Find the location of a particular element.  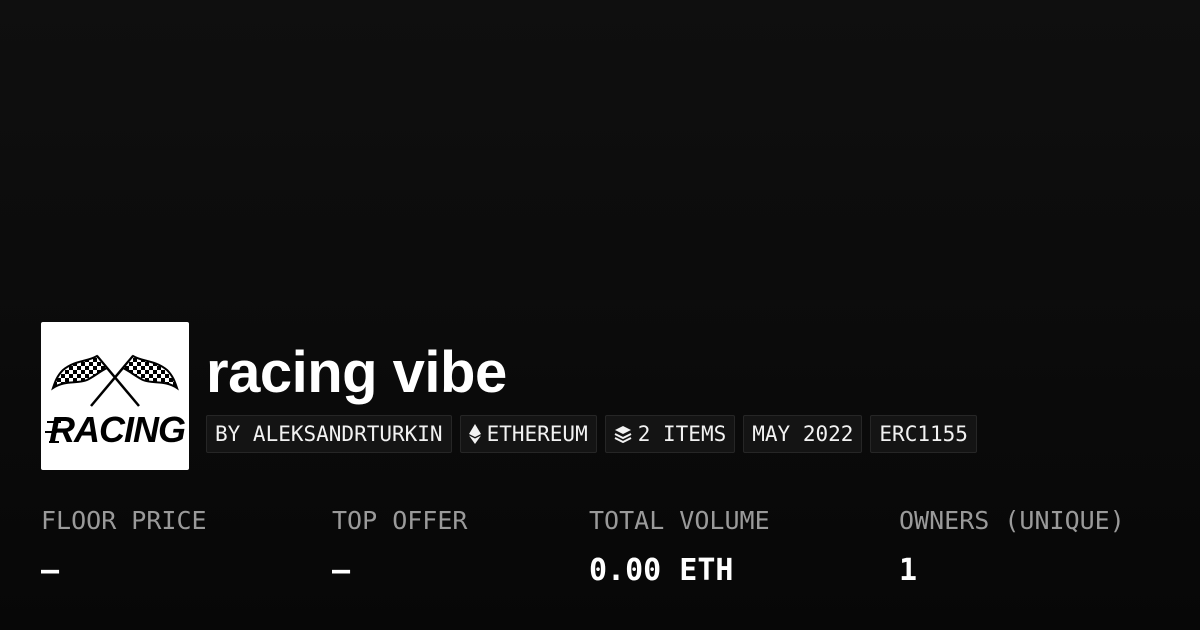

tag-chain: ETHEREUM is located at coordinates (528, 434).